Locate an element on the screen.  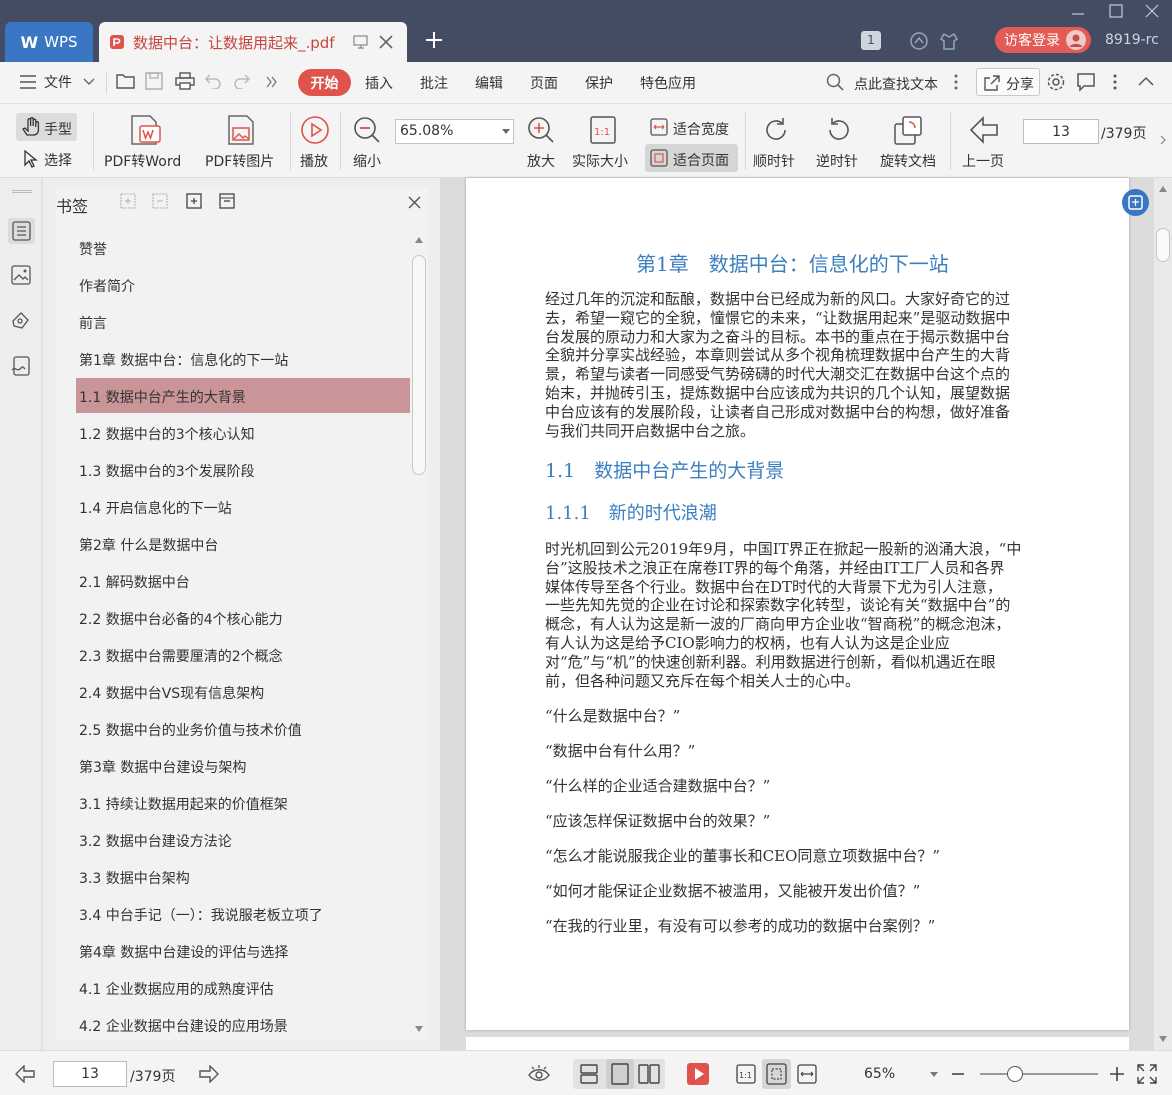
bookmark-item: 作者简介 is located at coordinates (107, 286).